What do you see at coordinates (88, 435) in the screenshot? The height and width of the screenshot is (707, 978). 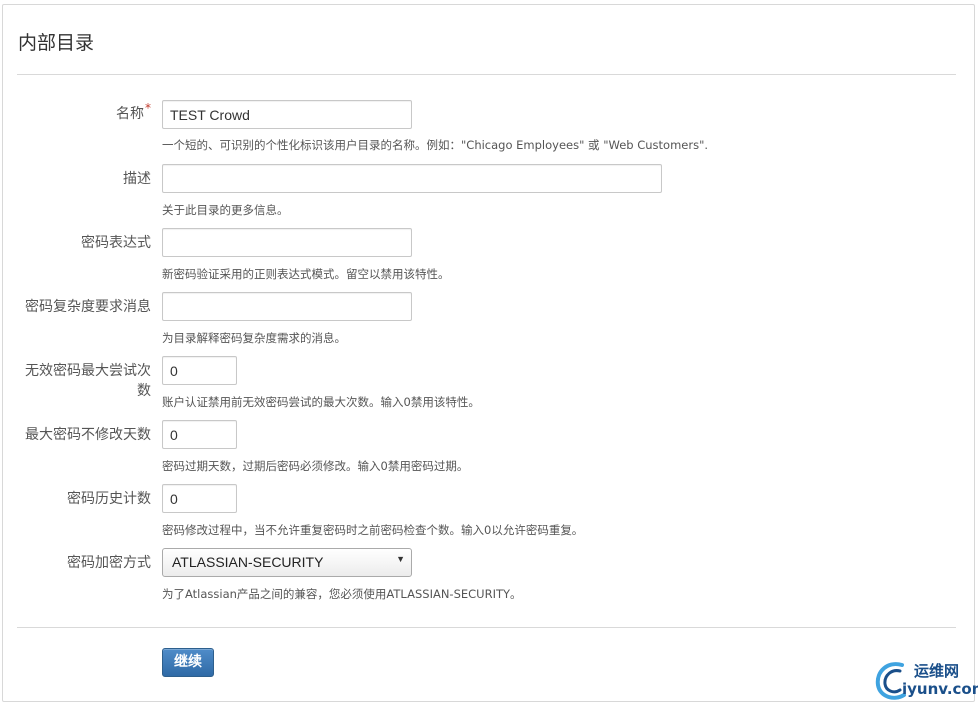 I see `max-age-label: 最大密码不修改天数` at bounding box center [88, 435].